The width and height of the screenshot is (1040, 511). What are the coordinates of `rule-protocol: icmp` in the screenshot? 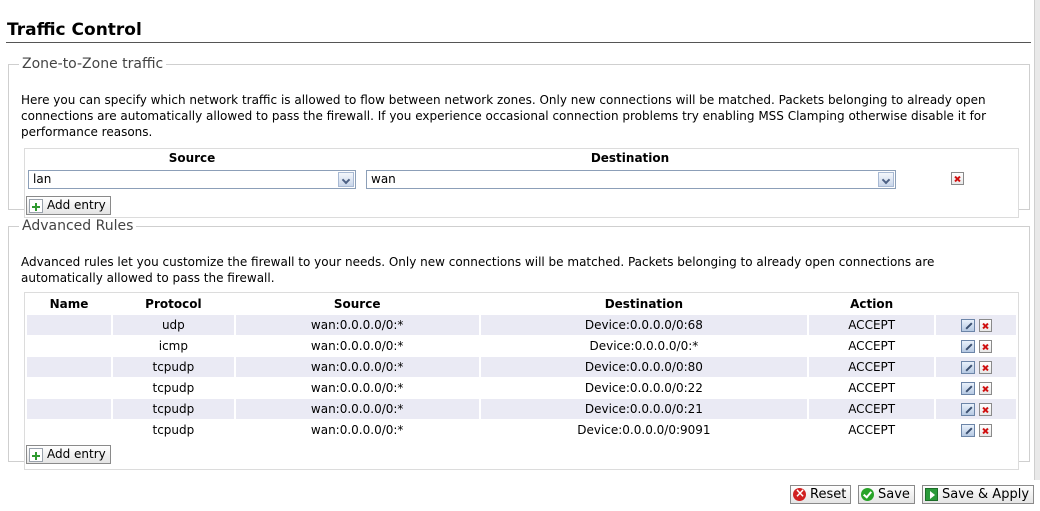 It's located at (173, 346).